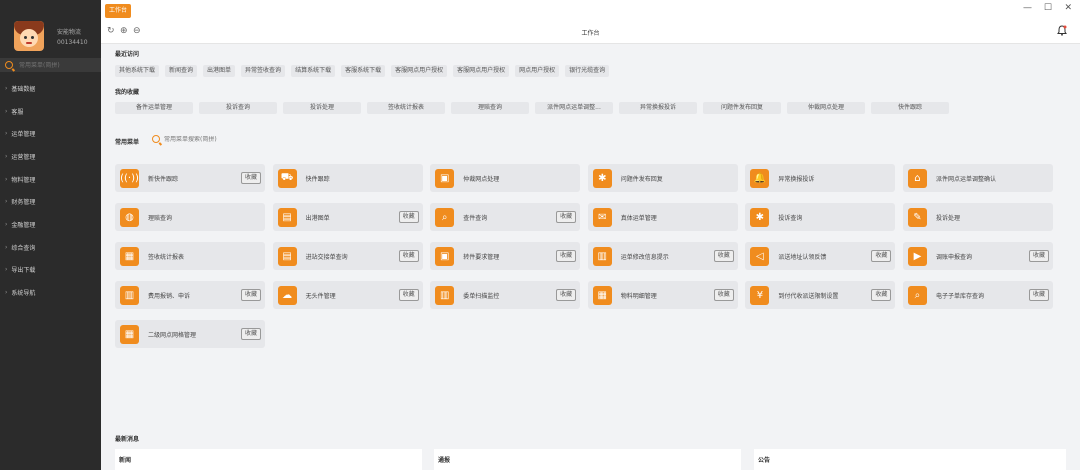 The height and width of the screenshot is (470, 1080). I want to click on sidebar-search-input, so click(59, 65).